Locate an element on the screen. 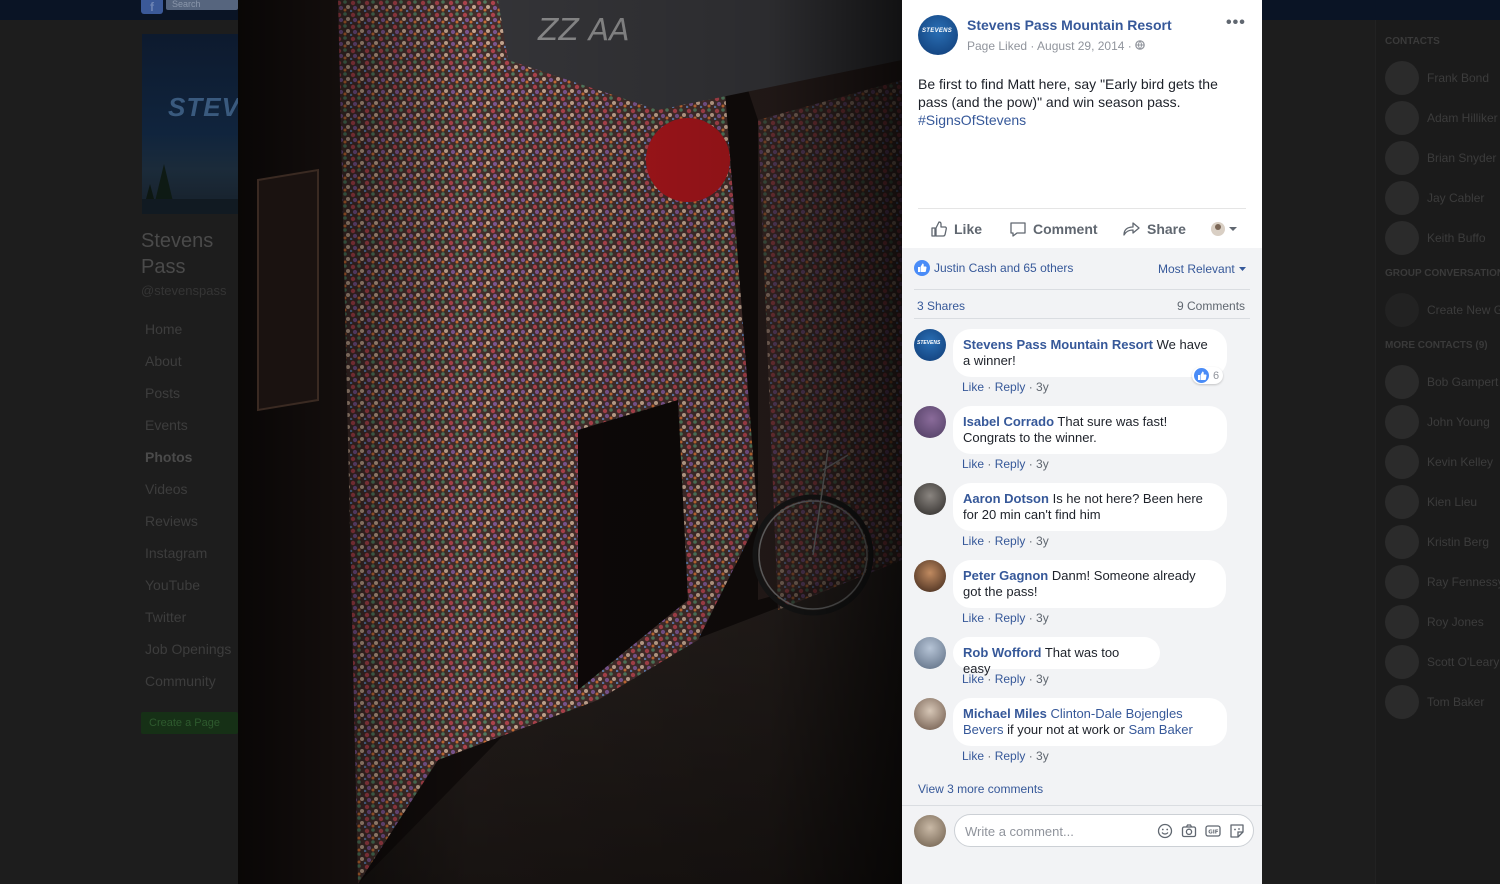  contact-item: Keith Buffo is located at coordinates (1442, 238).